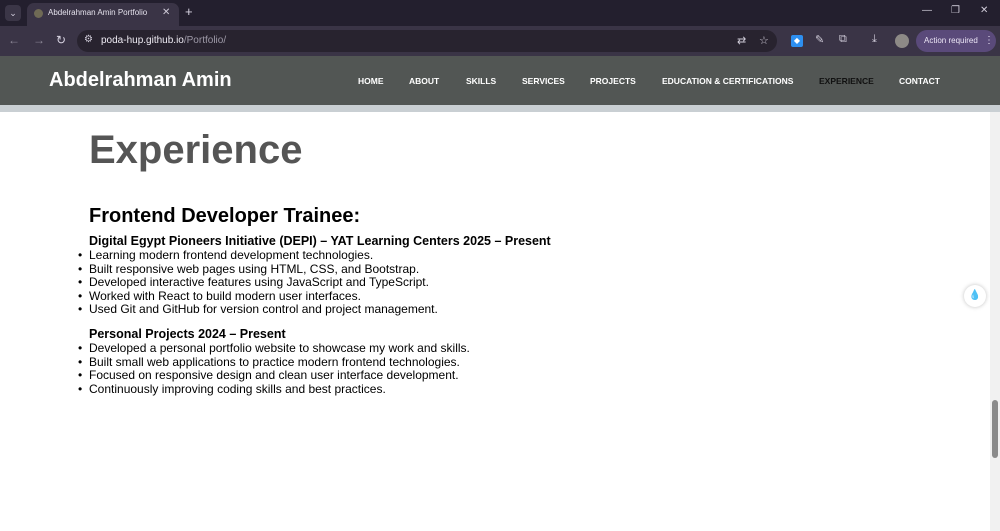 The height and width of the screenshot is (531, 1000). I want to click on url-text: poda-hup.github.io/Portfolio/, so click(163, 40).